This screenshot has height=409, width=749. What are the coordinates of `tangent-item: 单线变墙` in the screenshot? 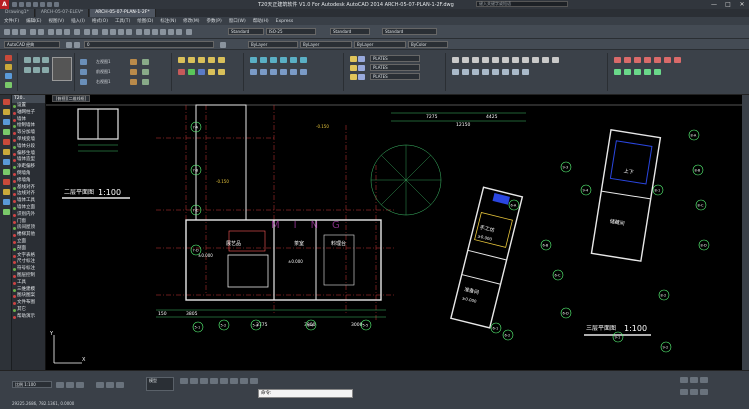 It's located at (28, 140).